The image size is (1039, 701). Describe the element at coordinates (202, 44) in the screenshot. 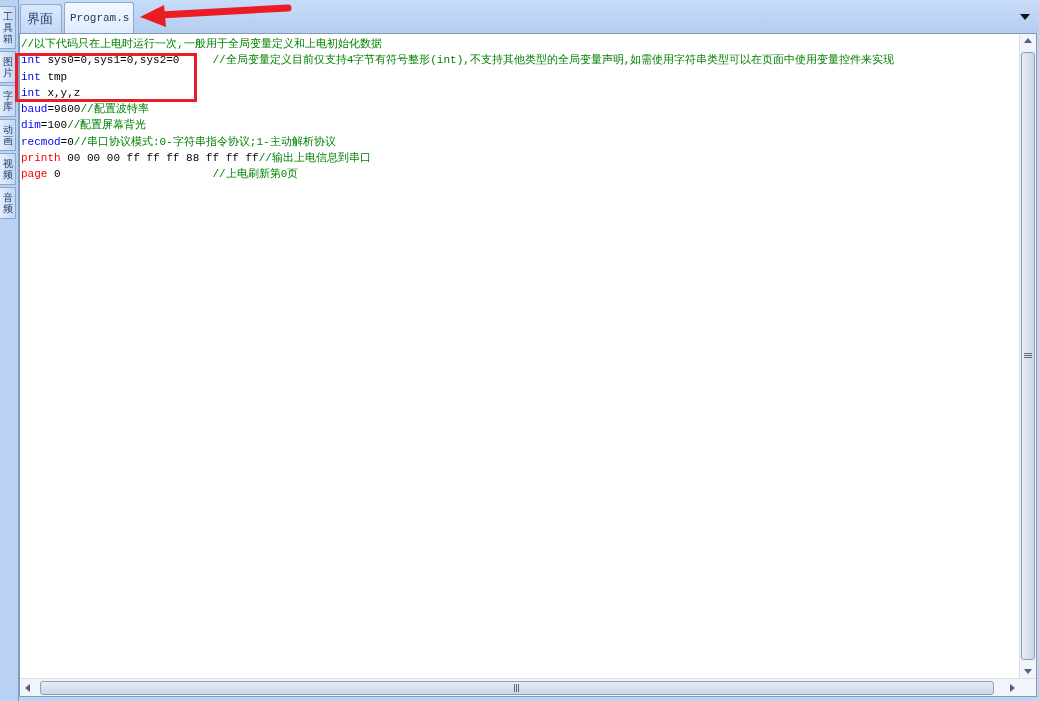

I see `code-line: //以下代码只在上电时运行一次,一般用于全局变量定义和上电初始化数据` at that location.